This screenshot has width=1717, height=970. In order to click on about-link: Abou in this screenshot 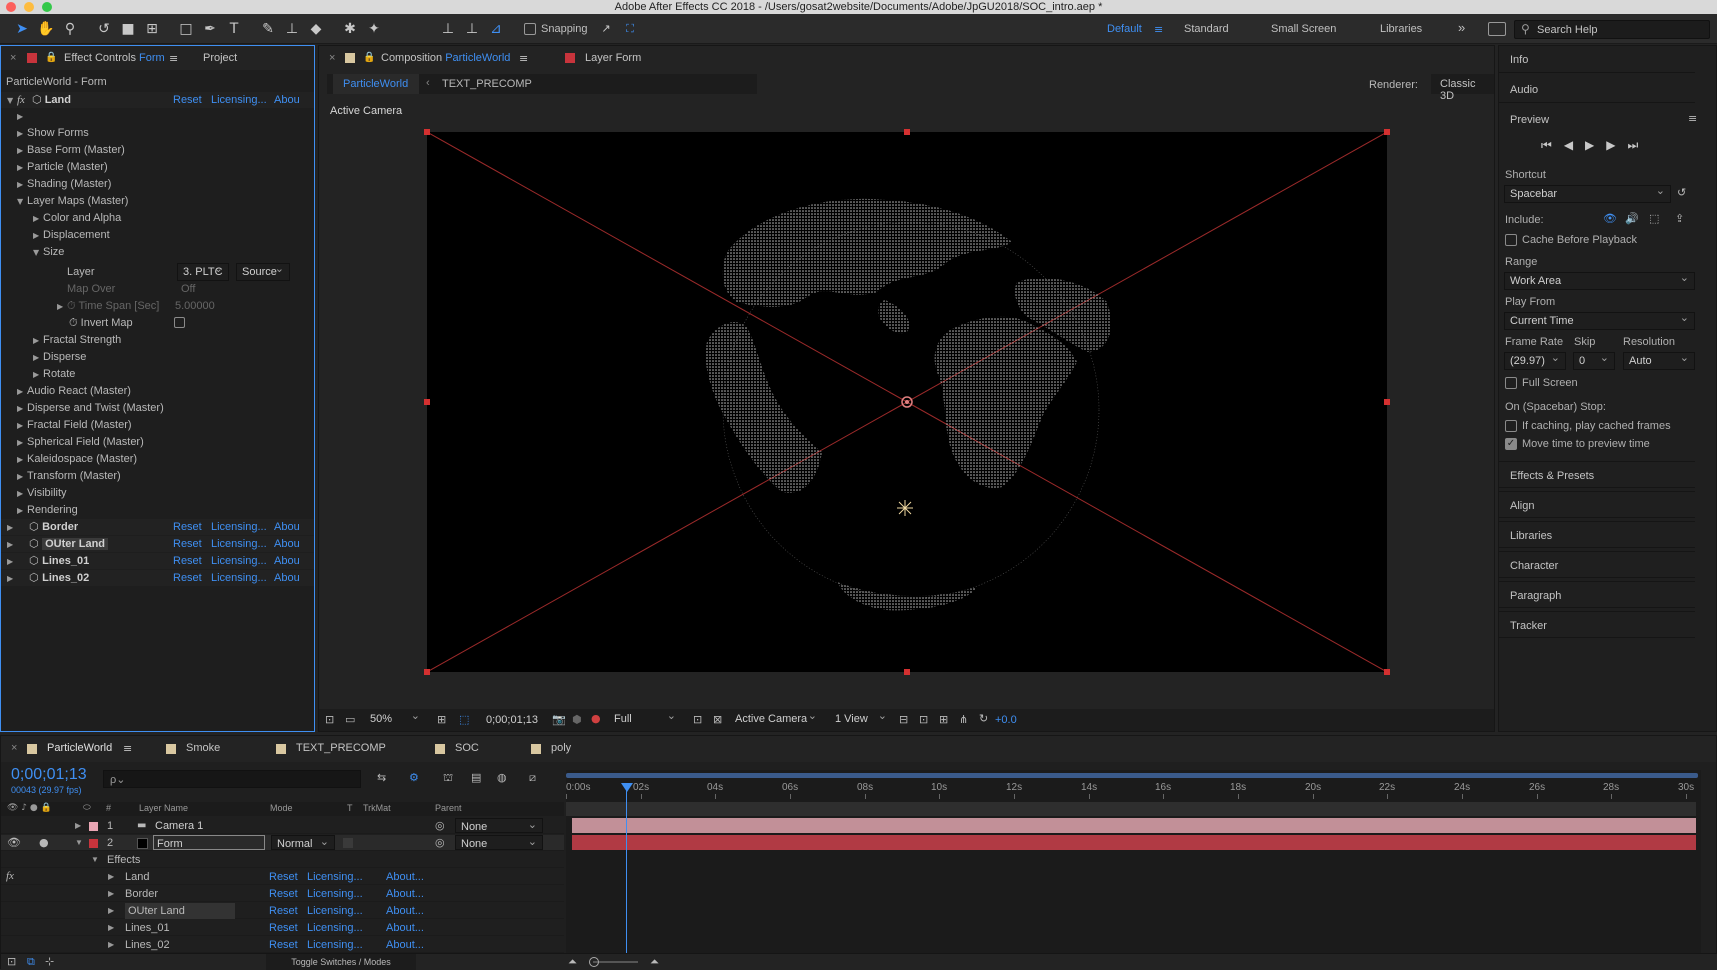, I will do `click(287, 561)`.